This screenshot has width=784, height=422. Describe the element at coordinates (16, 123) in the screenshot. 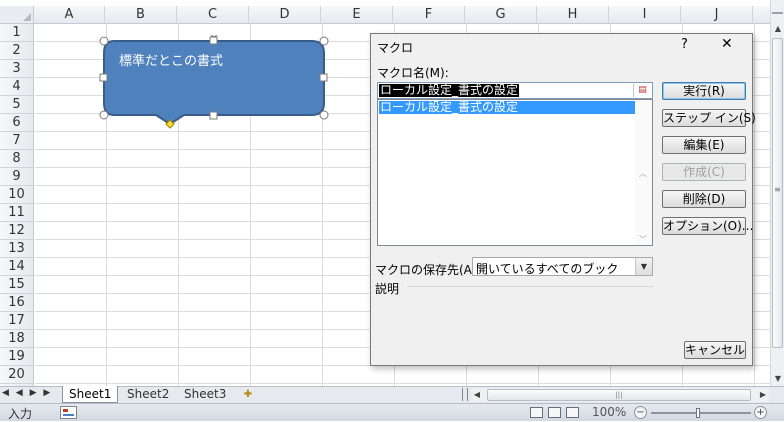

I see `row-header: 6` at that location.